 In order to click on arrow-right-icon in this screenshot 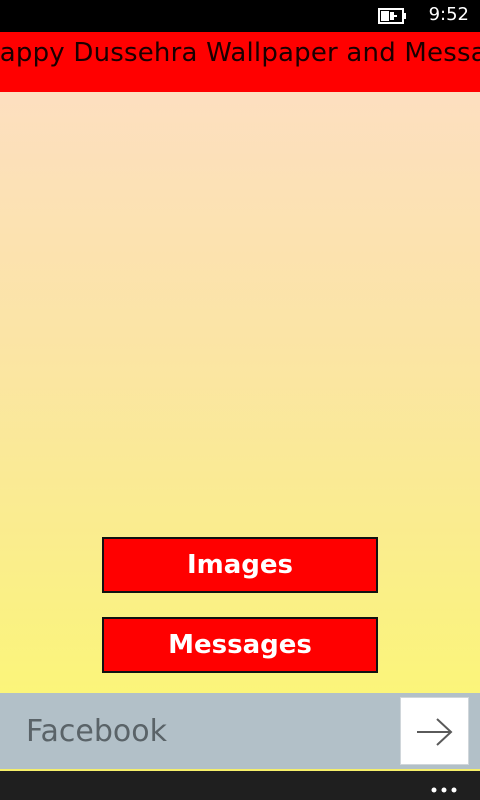, I will do `click(435, 732)`.